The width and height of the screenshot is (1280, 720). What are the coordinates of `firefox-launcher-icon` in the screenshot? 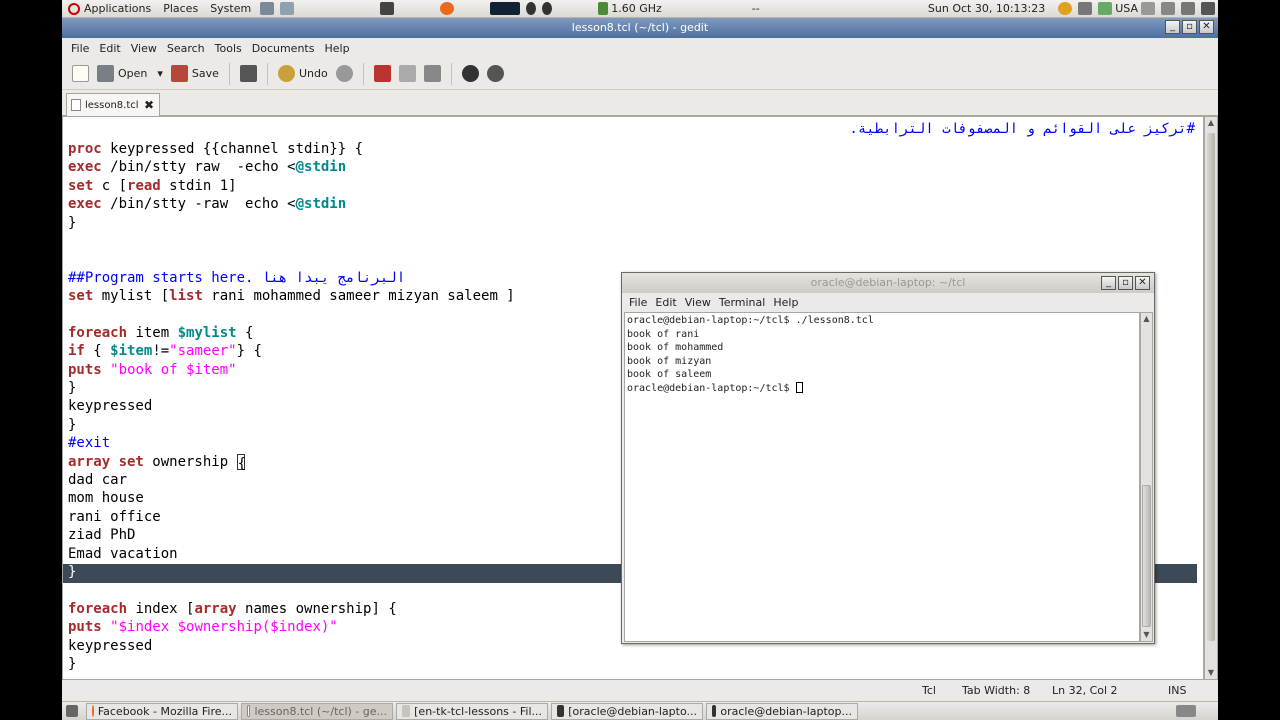 It's located at (447, 8).